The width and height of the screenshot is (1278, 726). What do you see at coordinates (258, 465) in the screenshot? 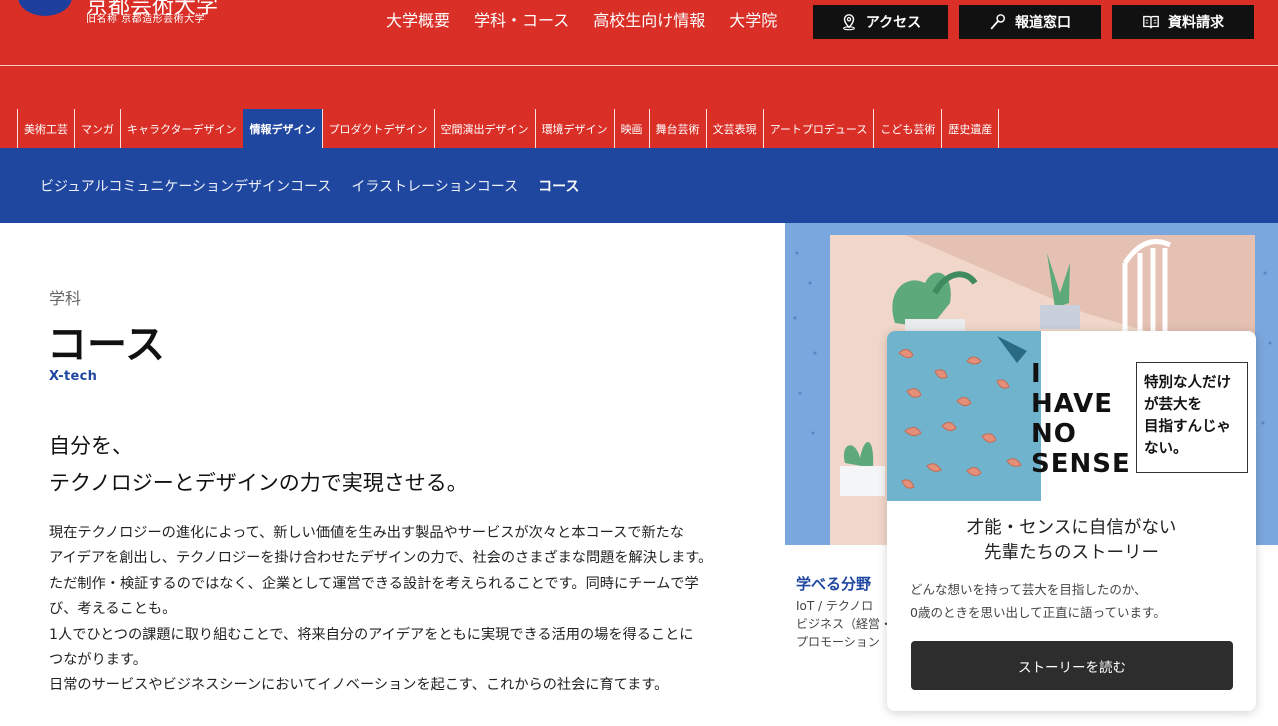
I see `lead-copy: 自分を、 テクノロジーとデザインの力で実現させる。` at bounding box center [258, 465].